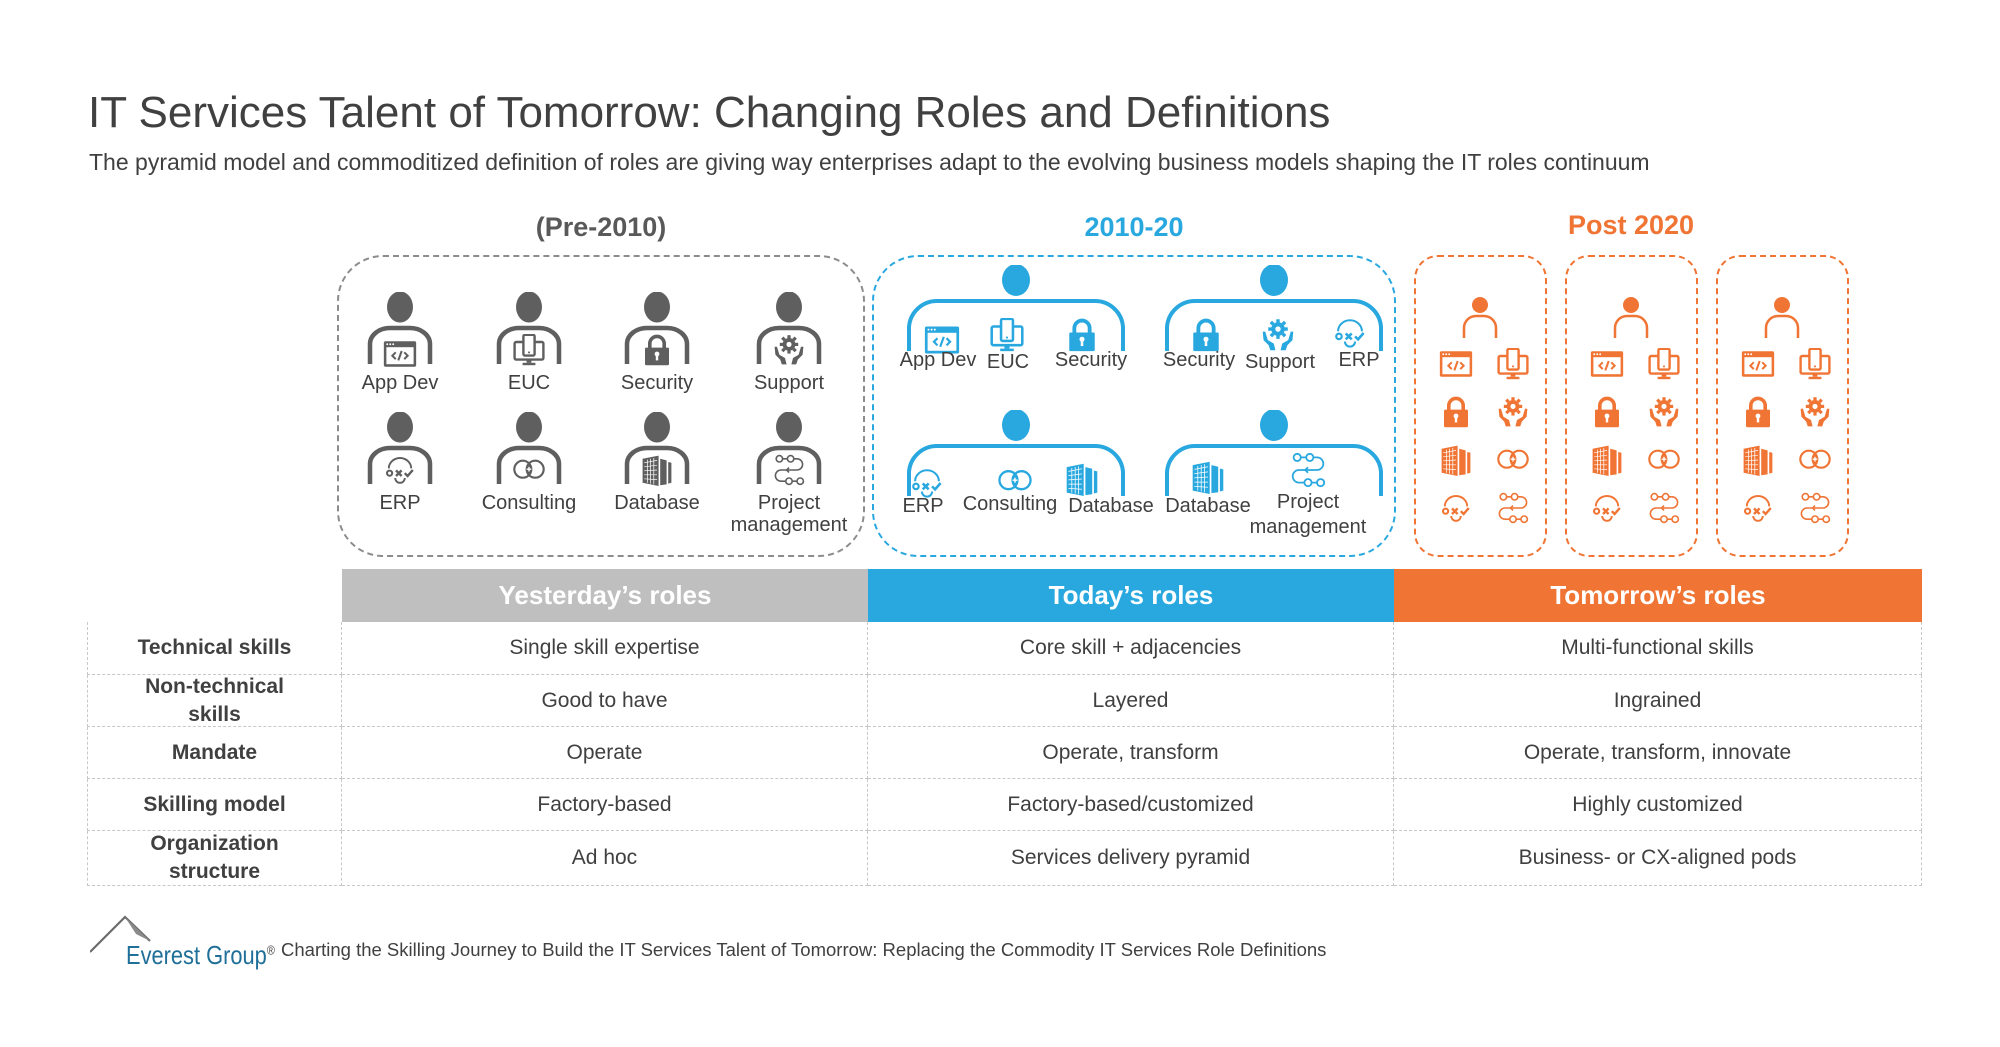 The height and width of the screenshot is (1047, 2000). Describe the element at coordinates (1658, 805) in the screenshot. I see `table-cell: Highly customized` at that location.